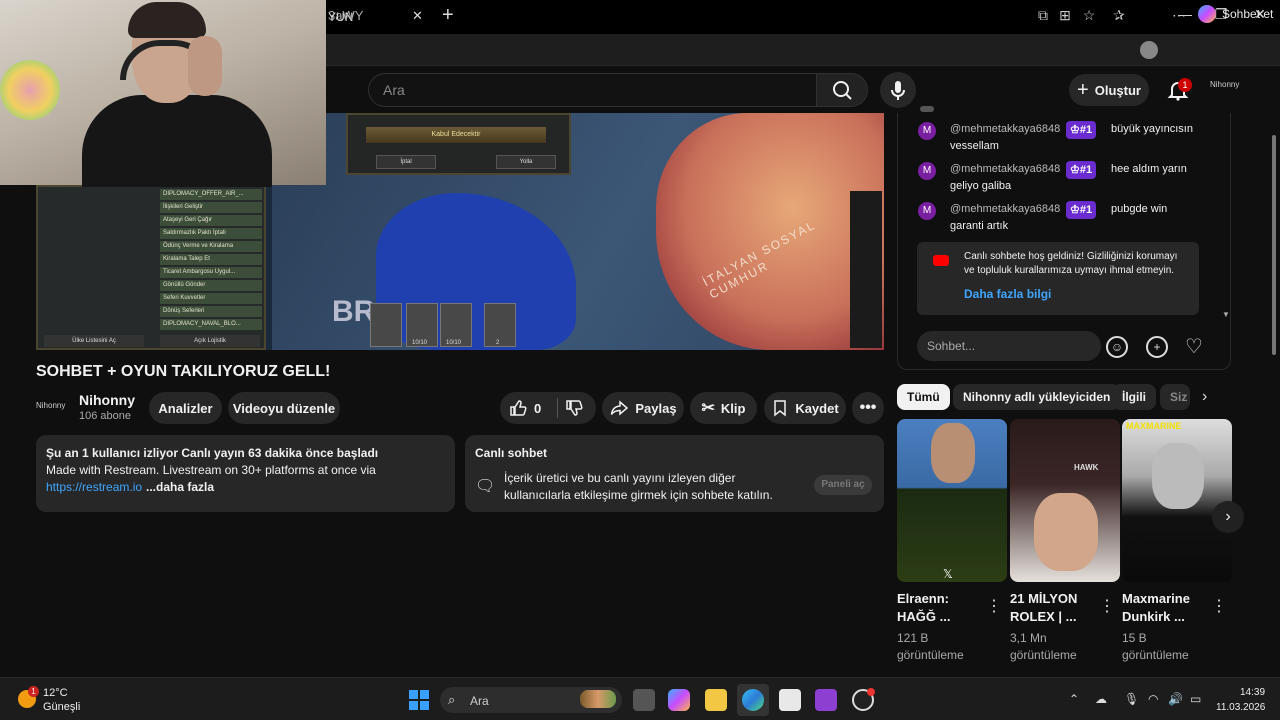 The width and height of the screenshot is (1280, 720). What do you see at coordinates (1240, 707) in the screenshot?
I see `clock-date: 11.03.2026` at bounding box center [1240, 707].